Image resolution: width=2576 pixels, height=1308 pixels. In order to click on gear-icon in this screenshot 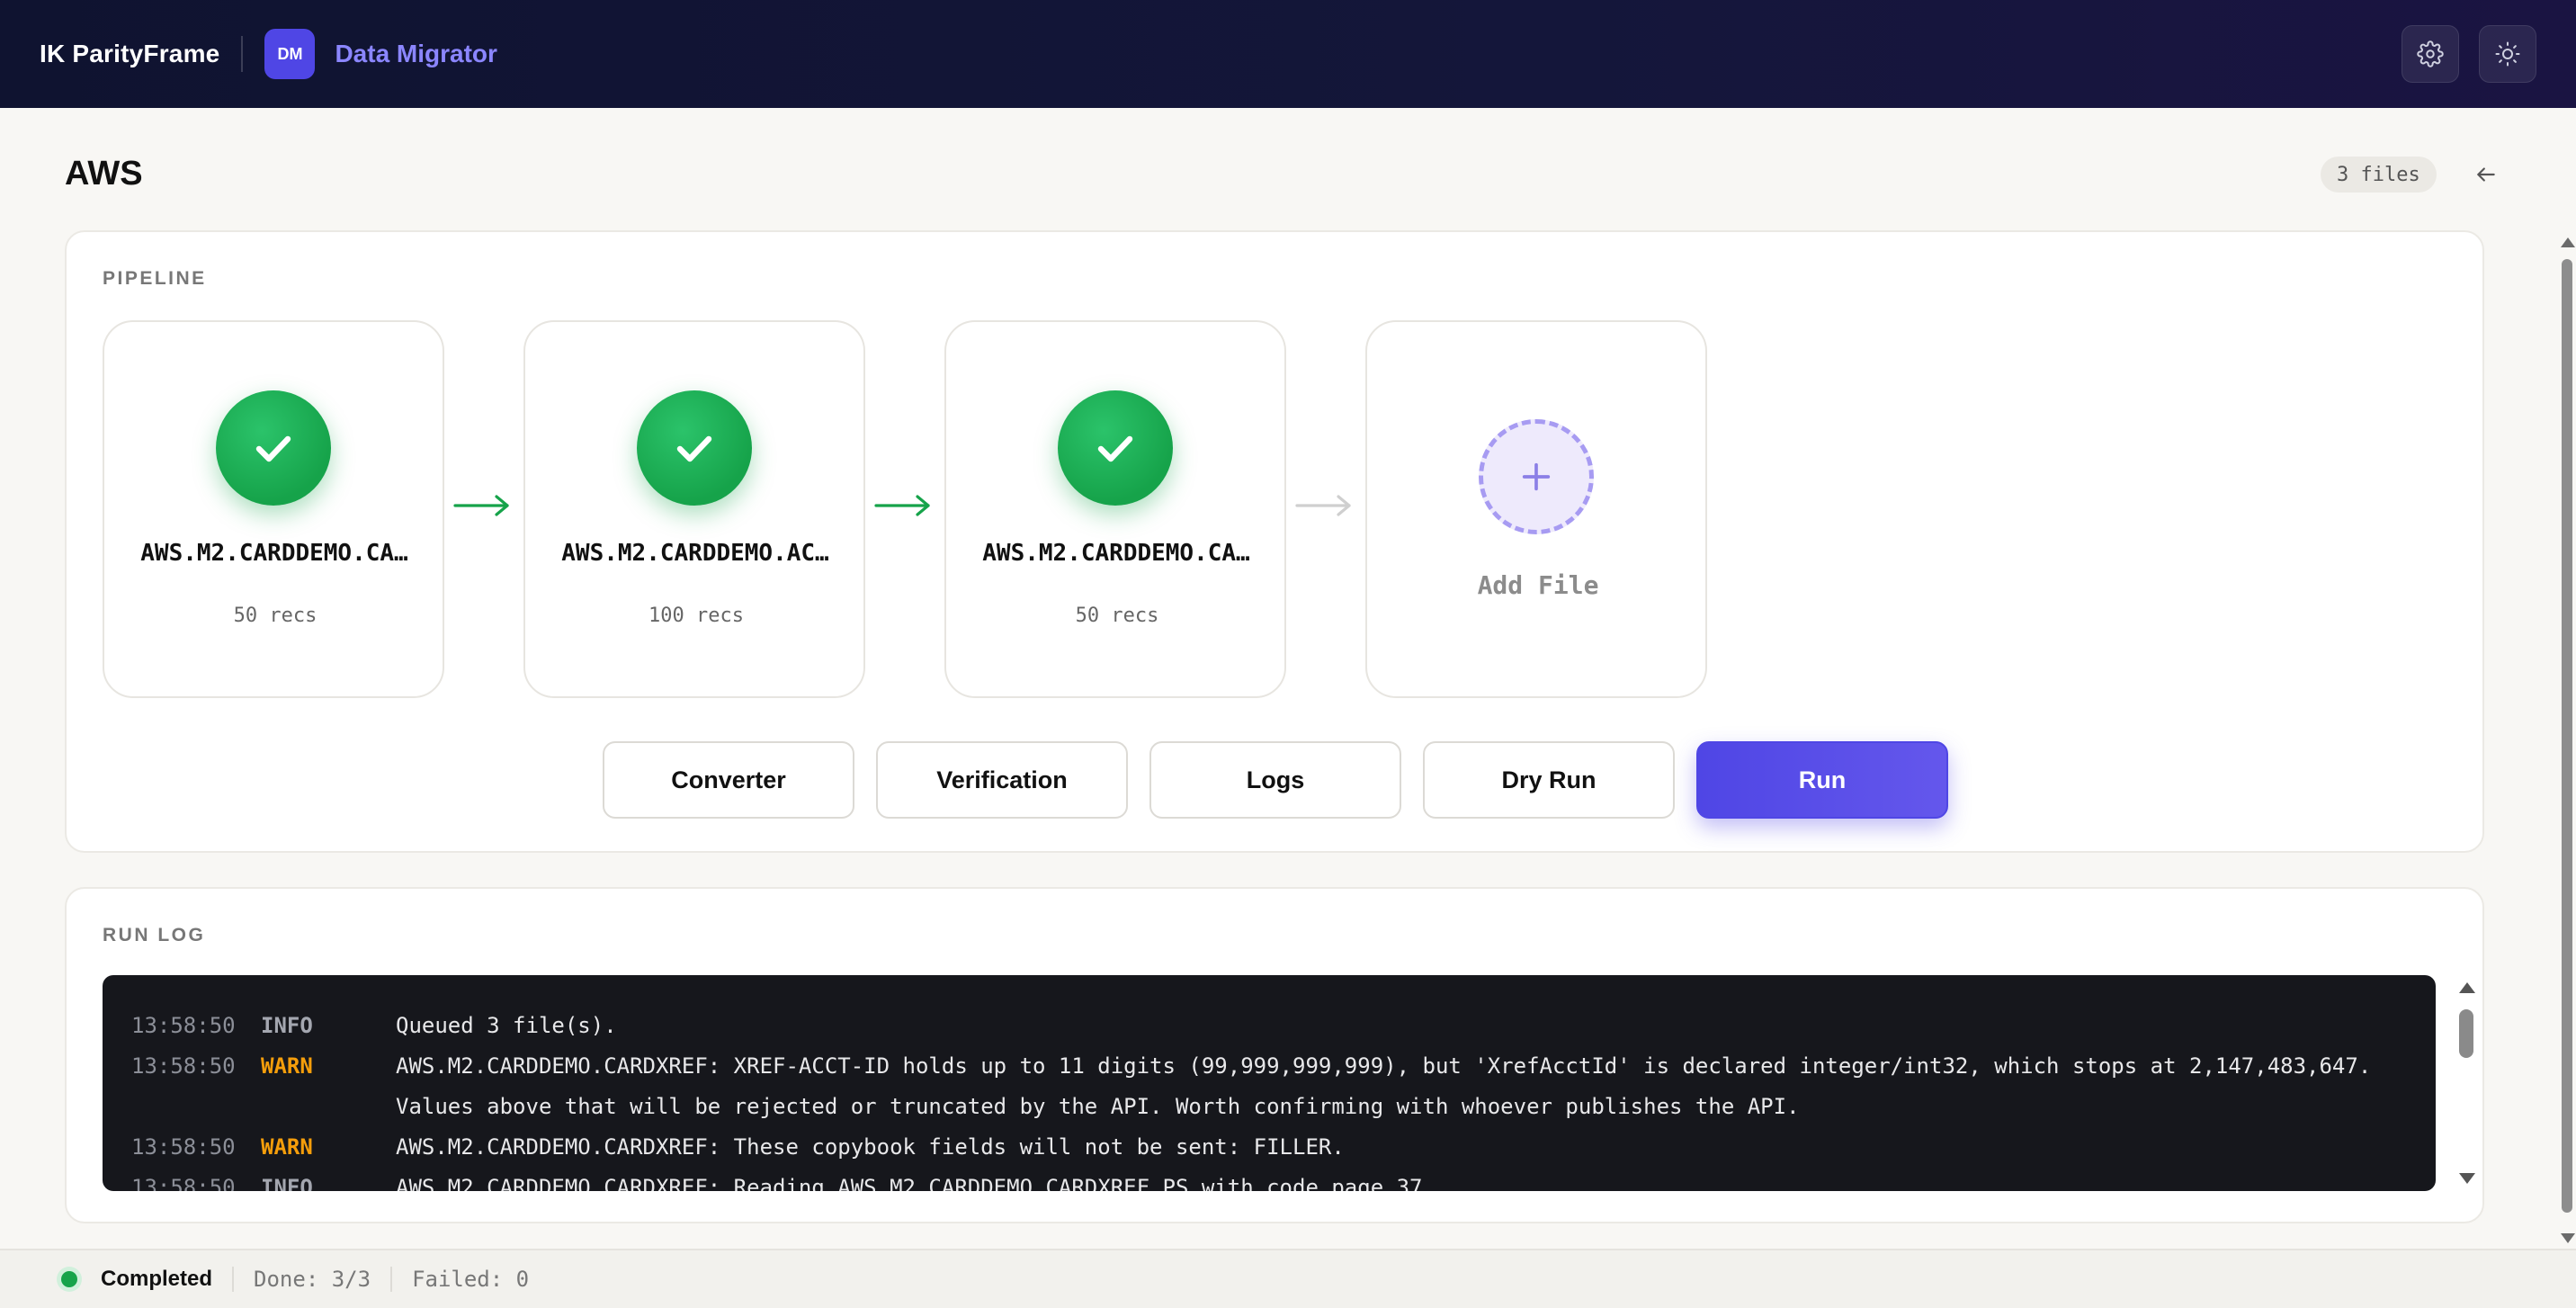, I will do `click(2430, 53)`.